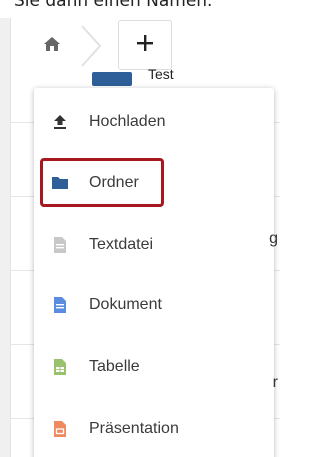 The image size is (320, 457). What do you see at coordinates (92, 46) in the screenshot?
I see `breadcrumb-separator-icon` at bounding box center [92, 46].